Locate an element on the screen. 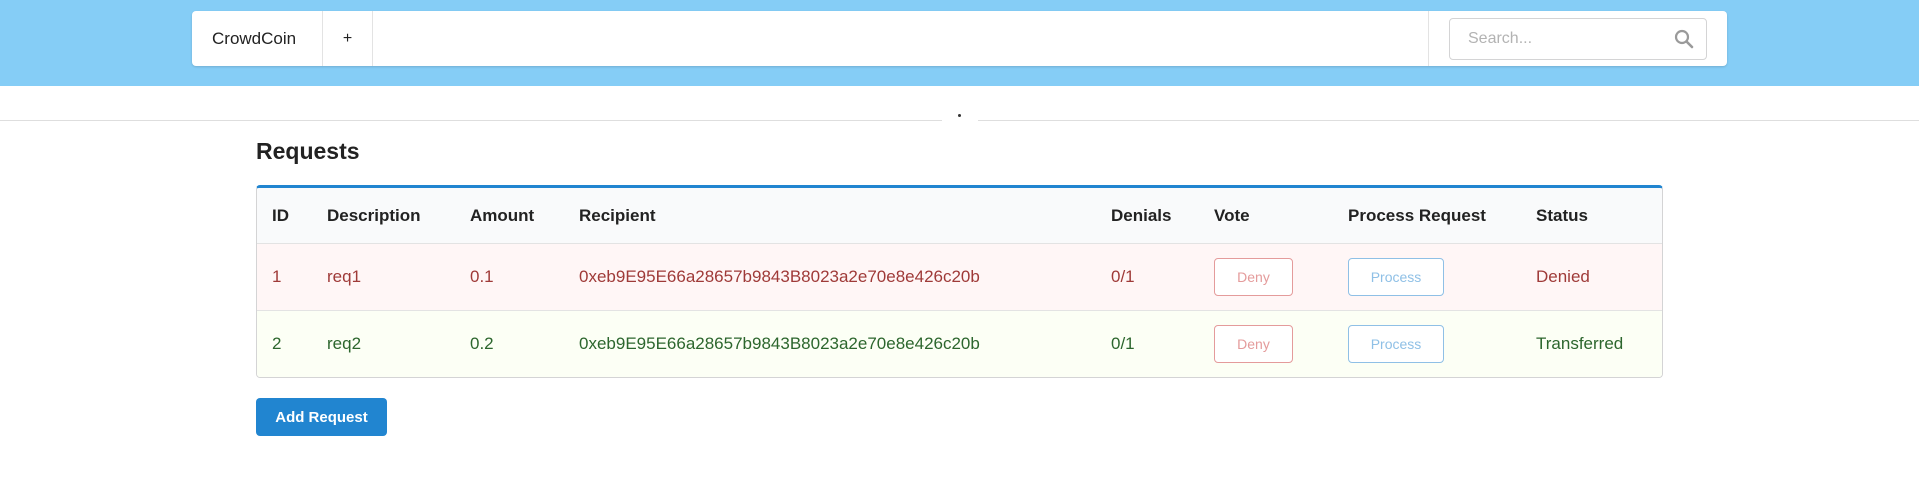 This screenshot has width=1919, height=499. request-description: req1 is located at coordinates (383, 277).